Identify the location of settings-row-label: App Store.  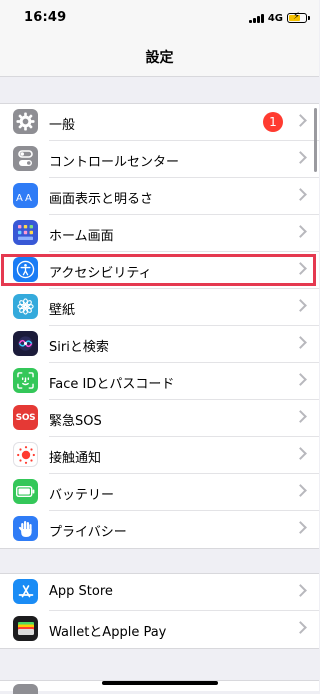
(81, 591).